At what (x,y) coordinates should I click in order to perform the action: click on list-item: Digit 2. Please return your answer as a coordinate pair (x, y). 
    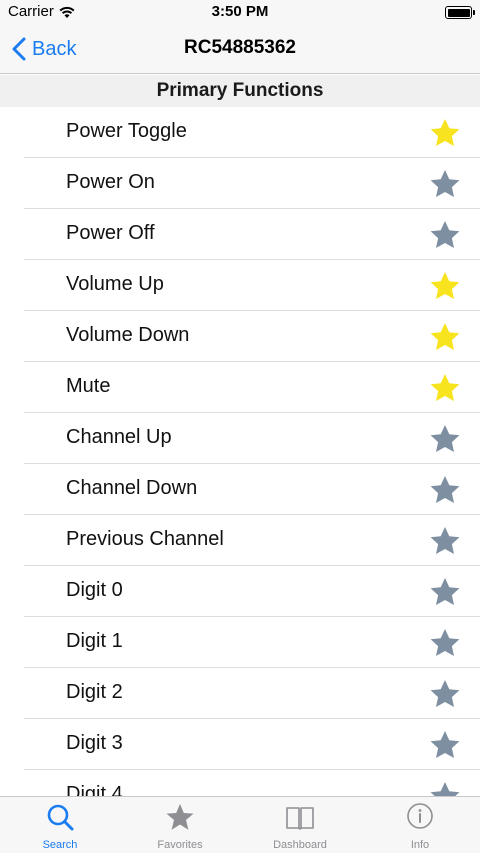
    Looking at the image, I should click on (240, 693).